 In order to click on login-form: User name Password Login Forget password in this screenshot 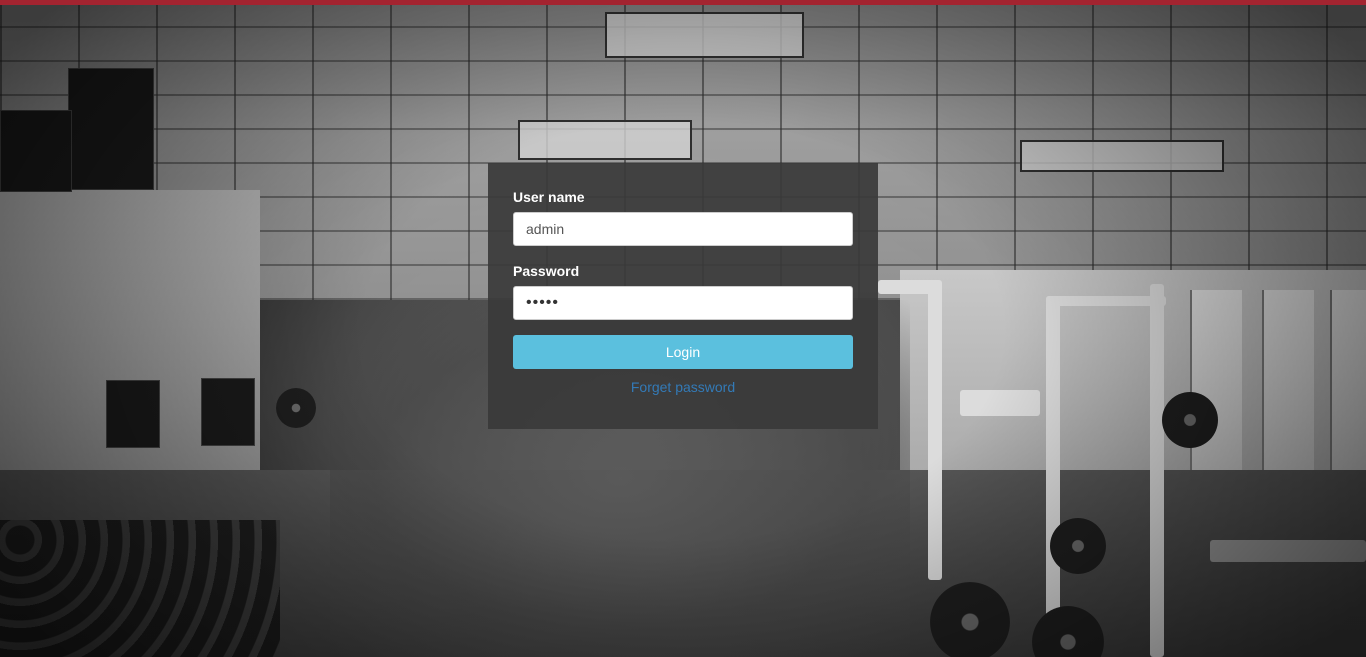, I will do `click(683, 296)`.